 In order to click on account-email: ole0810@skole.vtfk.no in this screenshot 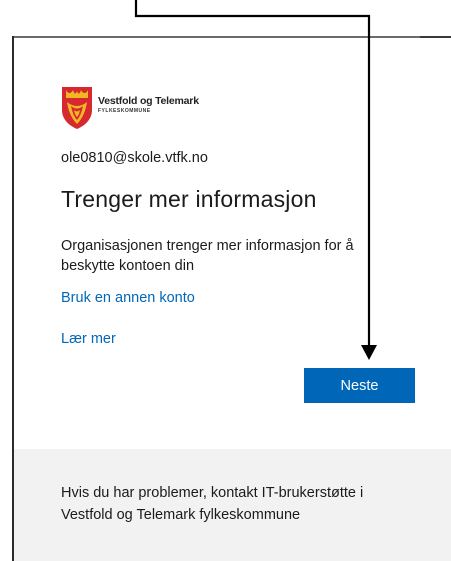, I will do `click(134, 158)`.